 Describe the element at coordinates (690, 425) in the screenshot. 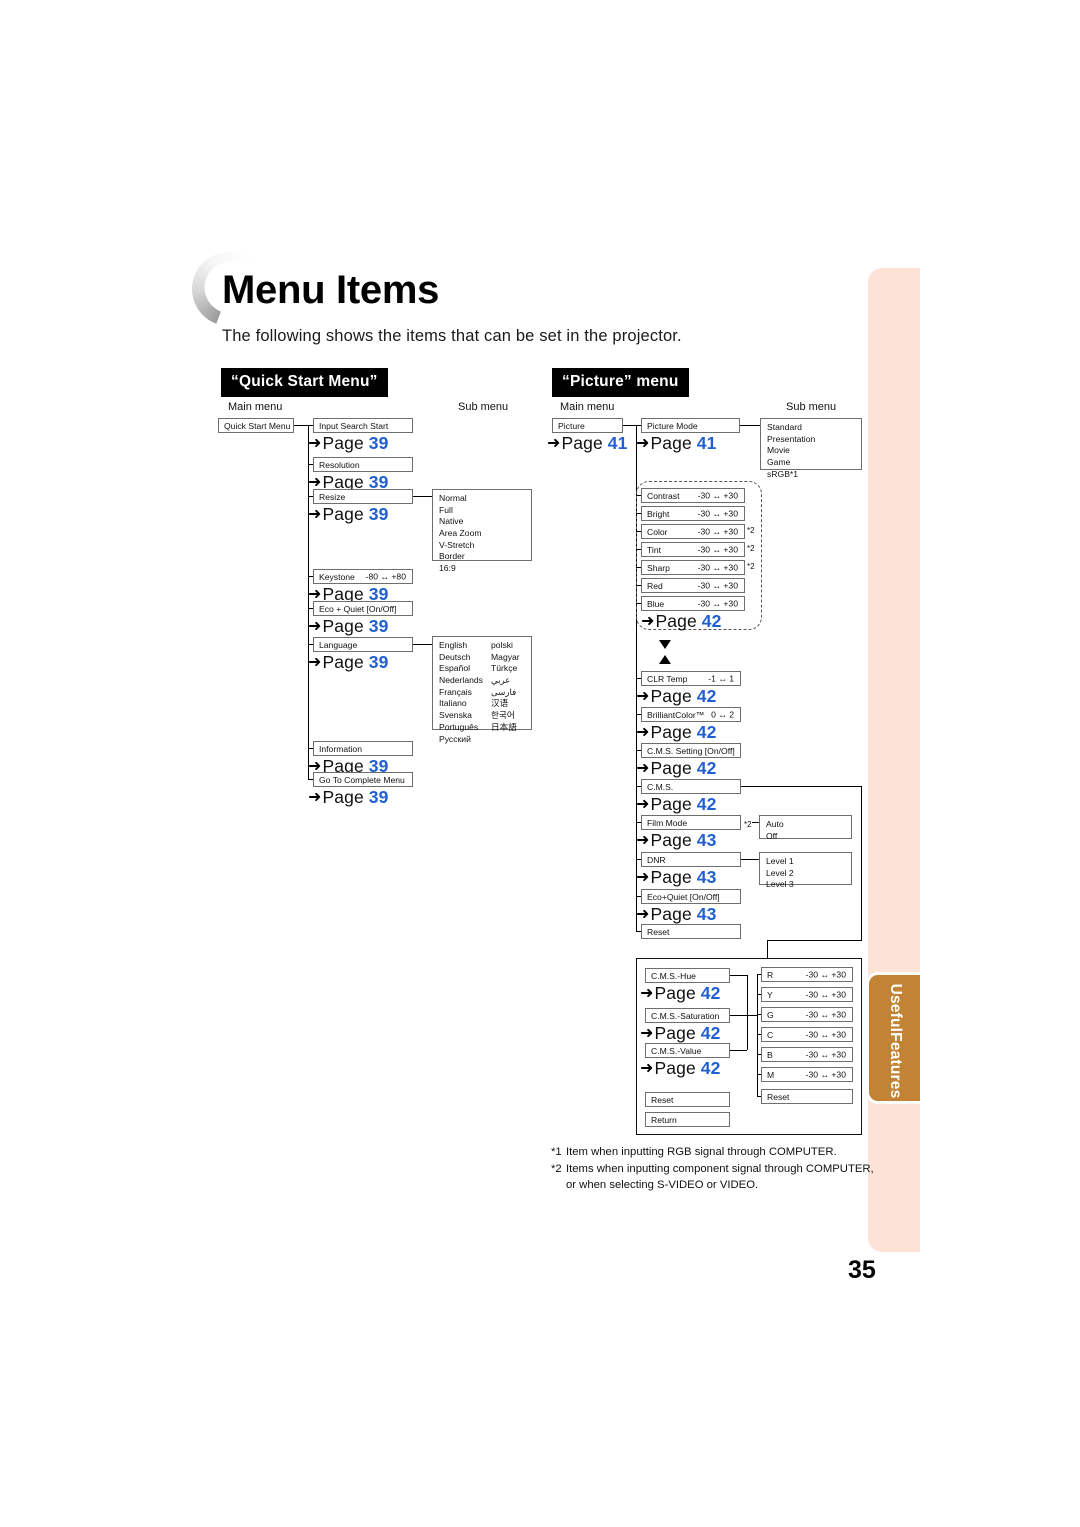

I see `pic-item-picture-mode: Picture Mode` at that location.